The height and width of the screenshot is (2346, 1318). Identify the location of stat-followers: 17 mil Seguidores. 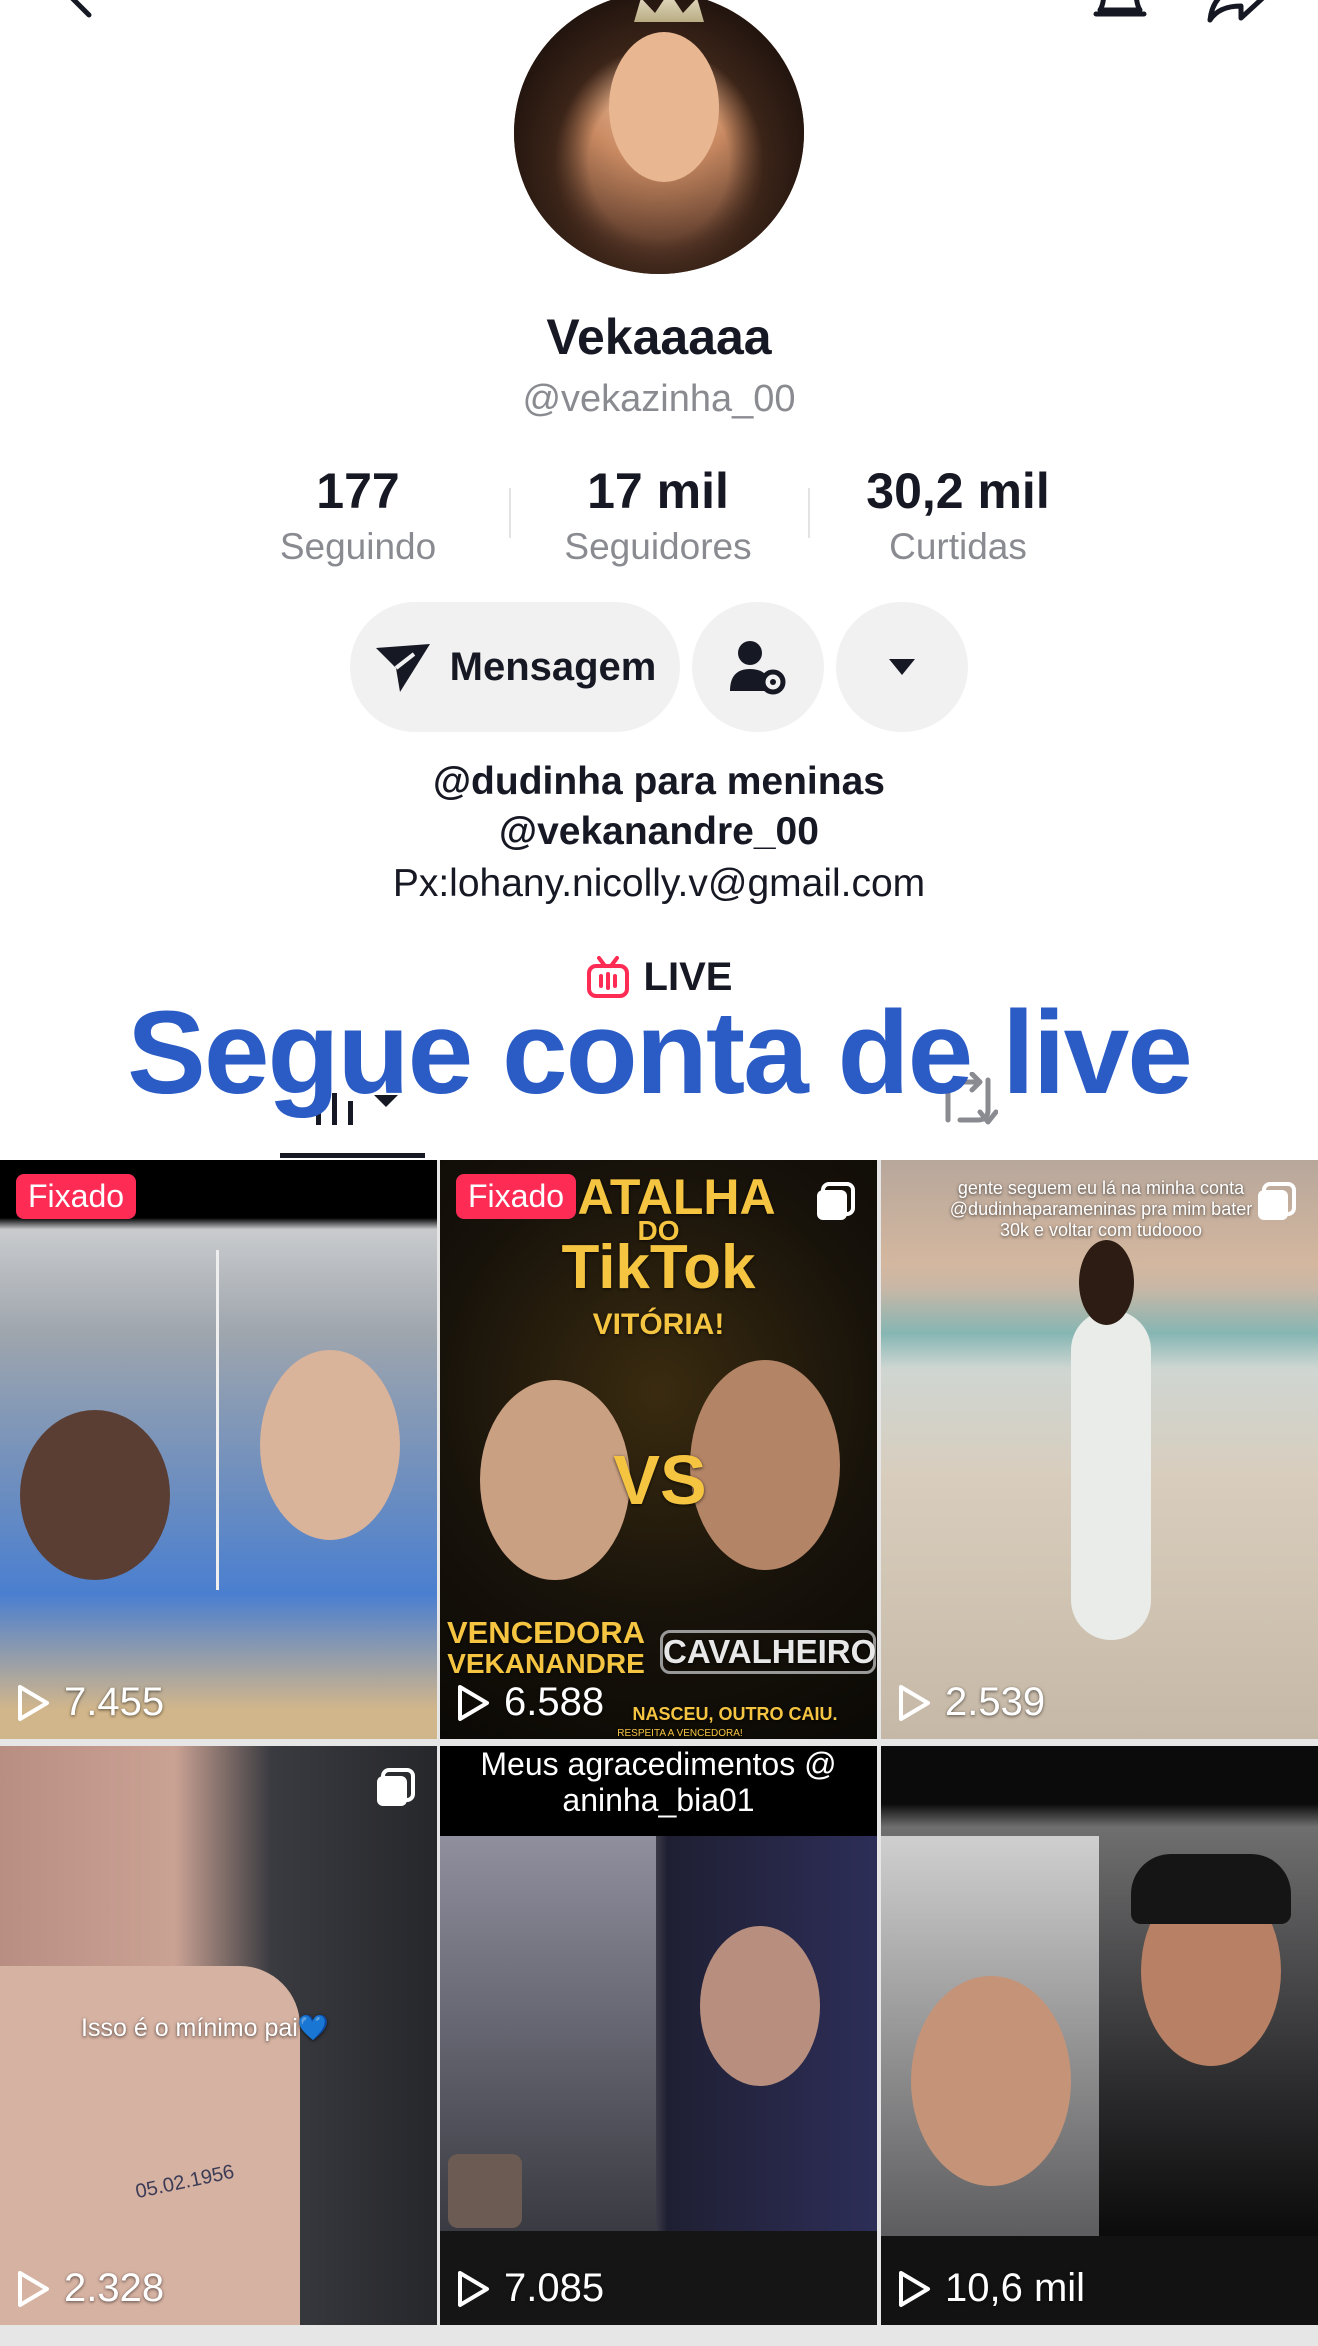
(658, 515).